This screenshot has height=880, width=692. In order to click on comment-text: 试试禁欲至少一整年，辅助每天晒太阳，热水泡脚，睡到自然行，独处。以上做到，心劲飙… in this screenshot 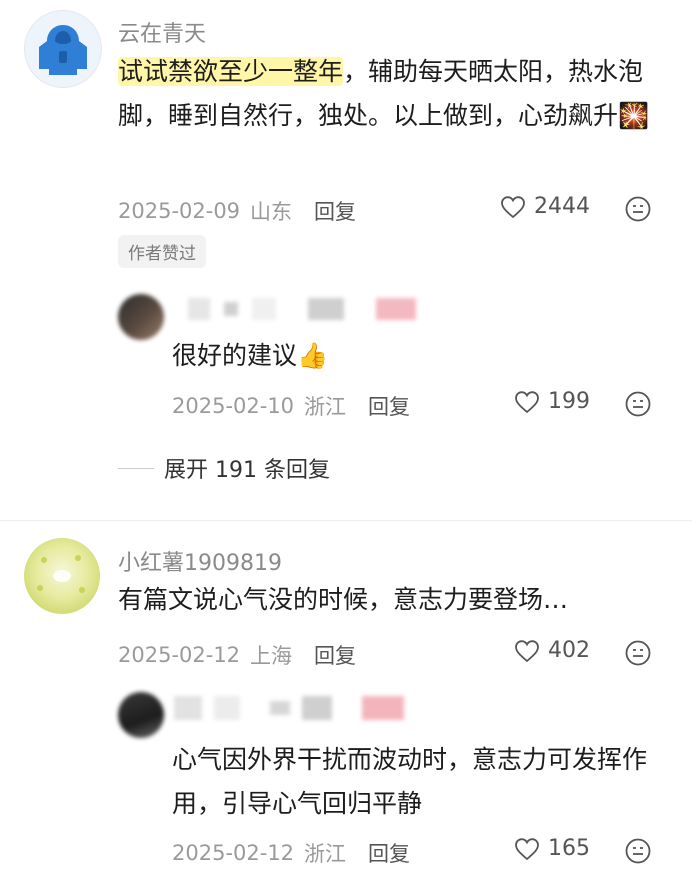, I will do `click(398, 94)`.